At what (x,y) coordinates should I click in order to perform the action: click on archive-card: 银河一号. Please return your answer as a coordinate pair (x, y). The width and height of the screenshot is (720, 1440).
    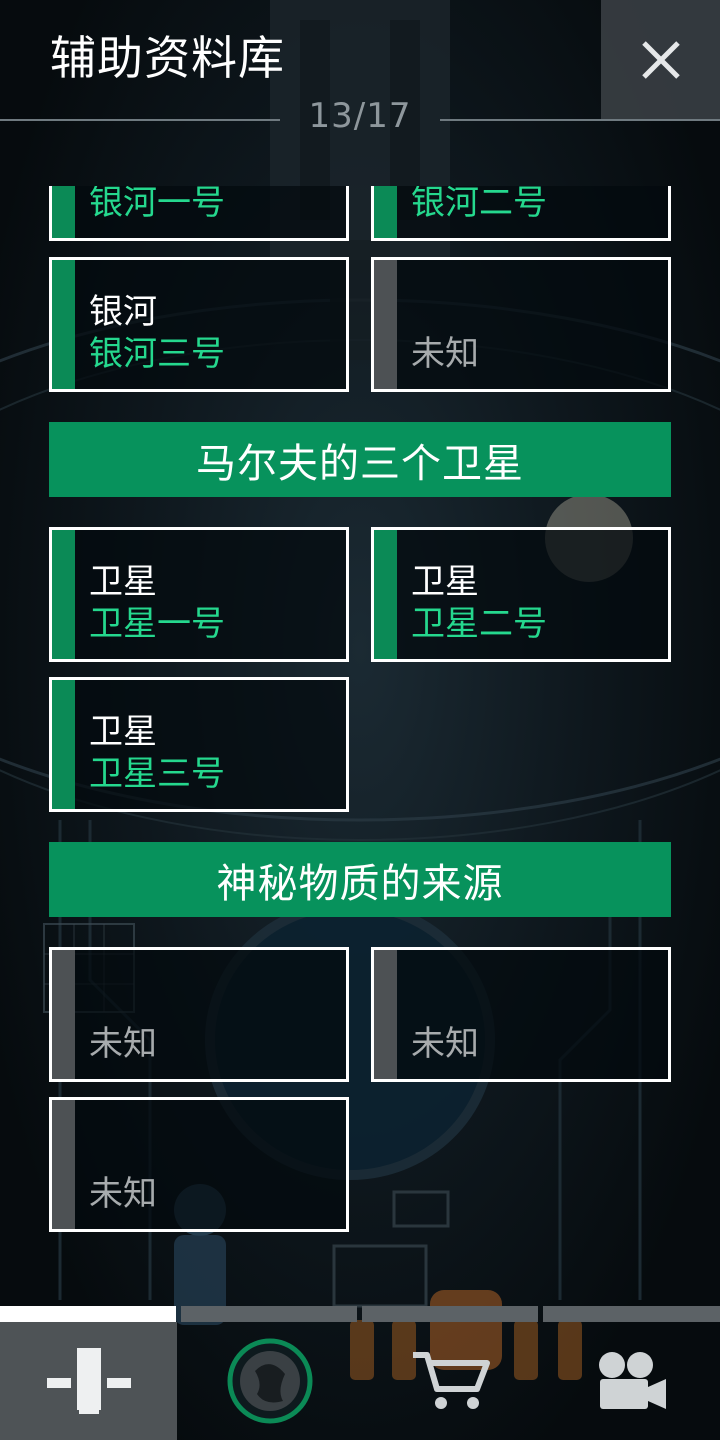
    Looking at the image, I should click on (199, 213).